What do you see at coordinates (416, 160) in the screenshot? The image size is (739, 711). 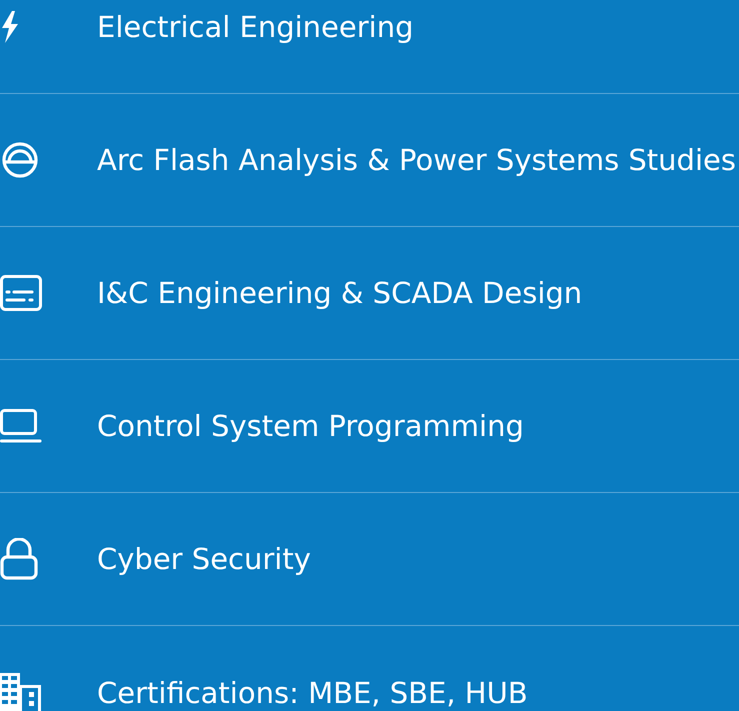 I see `service-label: Arc Flash Analysis & Power Systems Studies` at bounding box center [416, 160].